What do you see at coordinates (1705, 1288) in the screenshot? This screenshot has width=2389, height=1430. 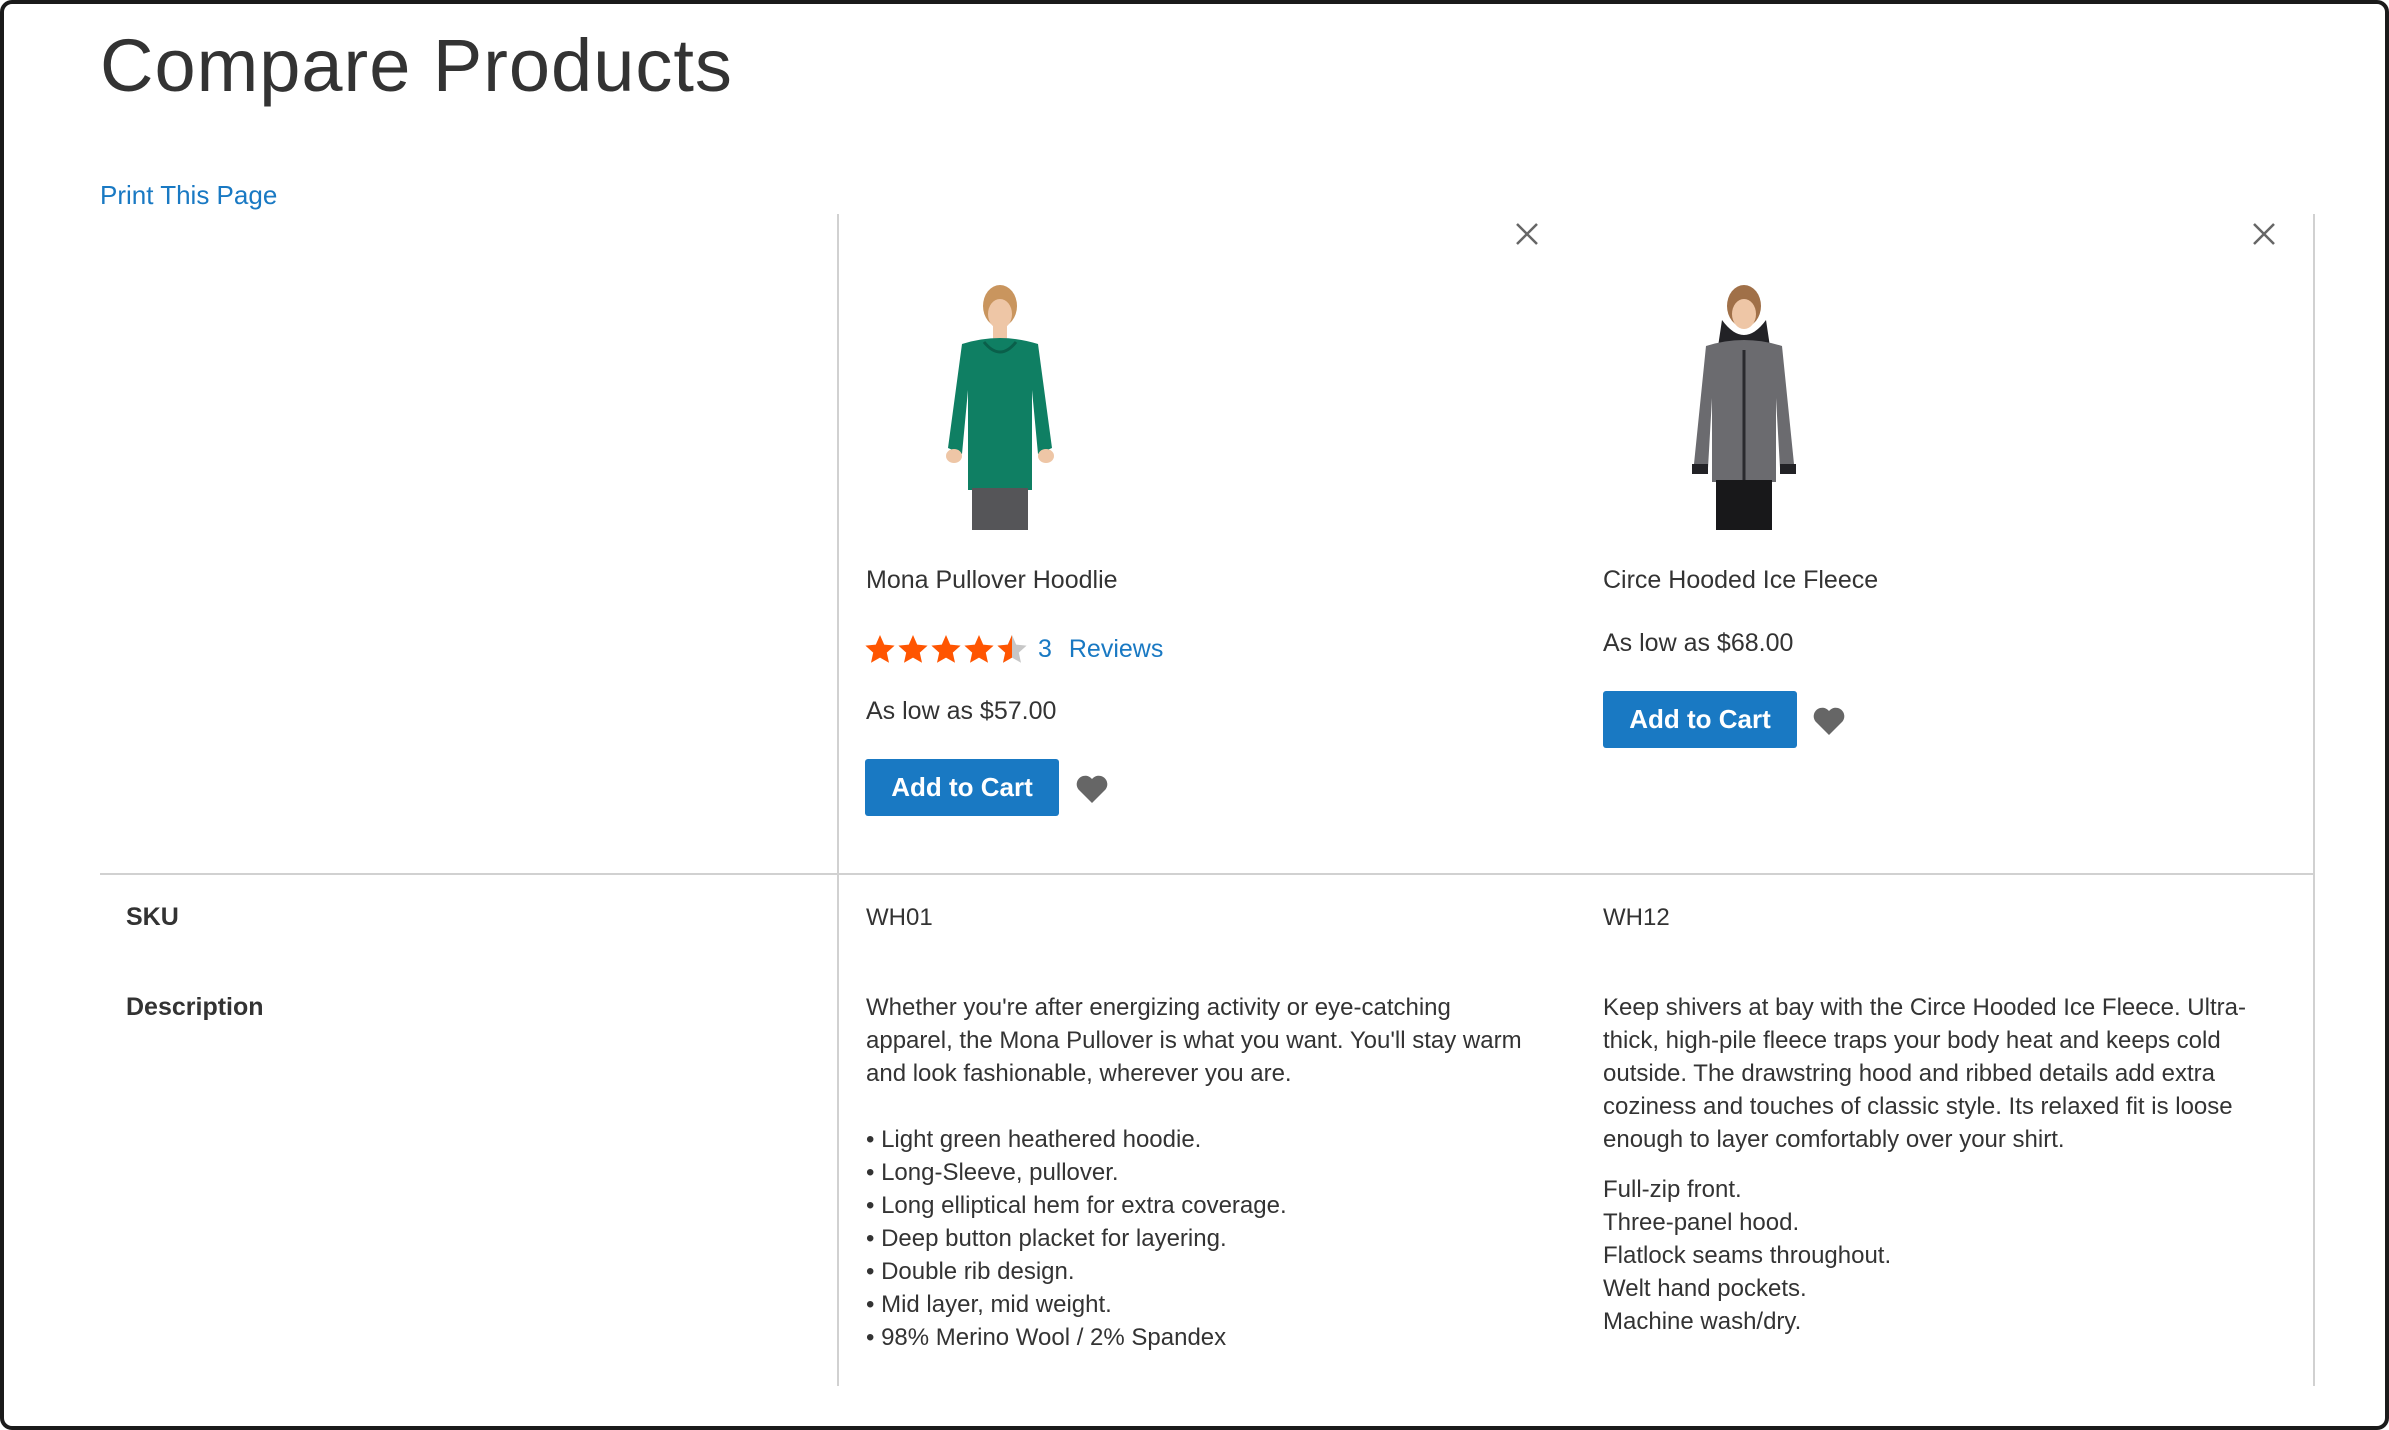 I see `feature-item: Welt hand pockets.` at bounding box center [1705, 1288].